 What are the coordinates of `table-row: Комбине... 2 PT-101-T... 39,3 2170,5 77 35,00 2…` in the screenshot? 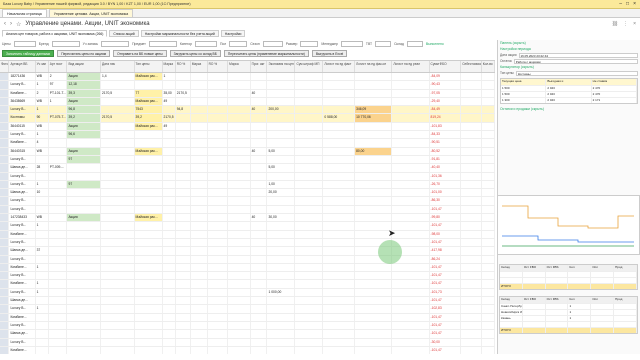 It's located at (247, 93).